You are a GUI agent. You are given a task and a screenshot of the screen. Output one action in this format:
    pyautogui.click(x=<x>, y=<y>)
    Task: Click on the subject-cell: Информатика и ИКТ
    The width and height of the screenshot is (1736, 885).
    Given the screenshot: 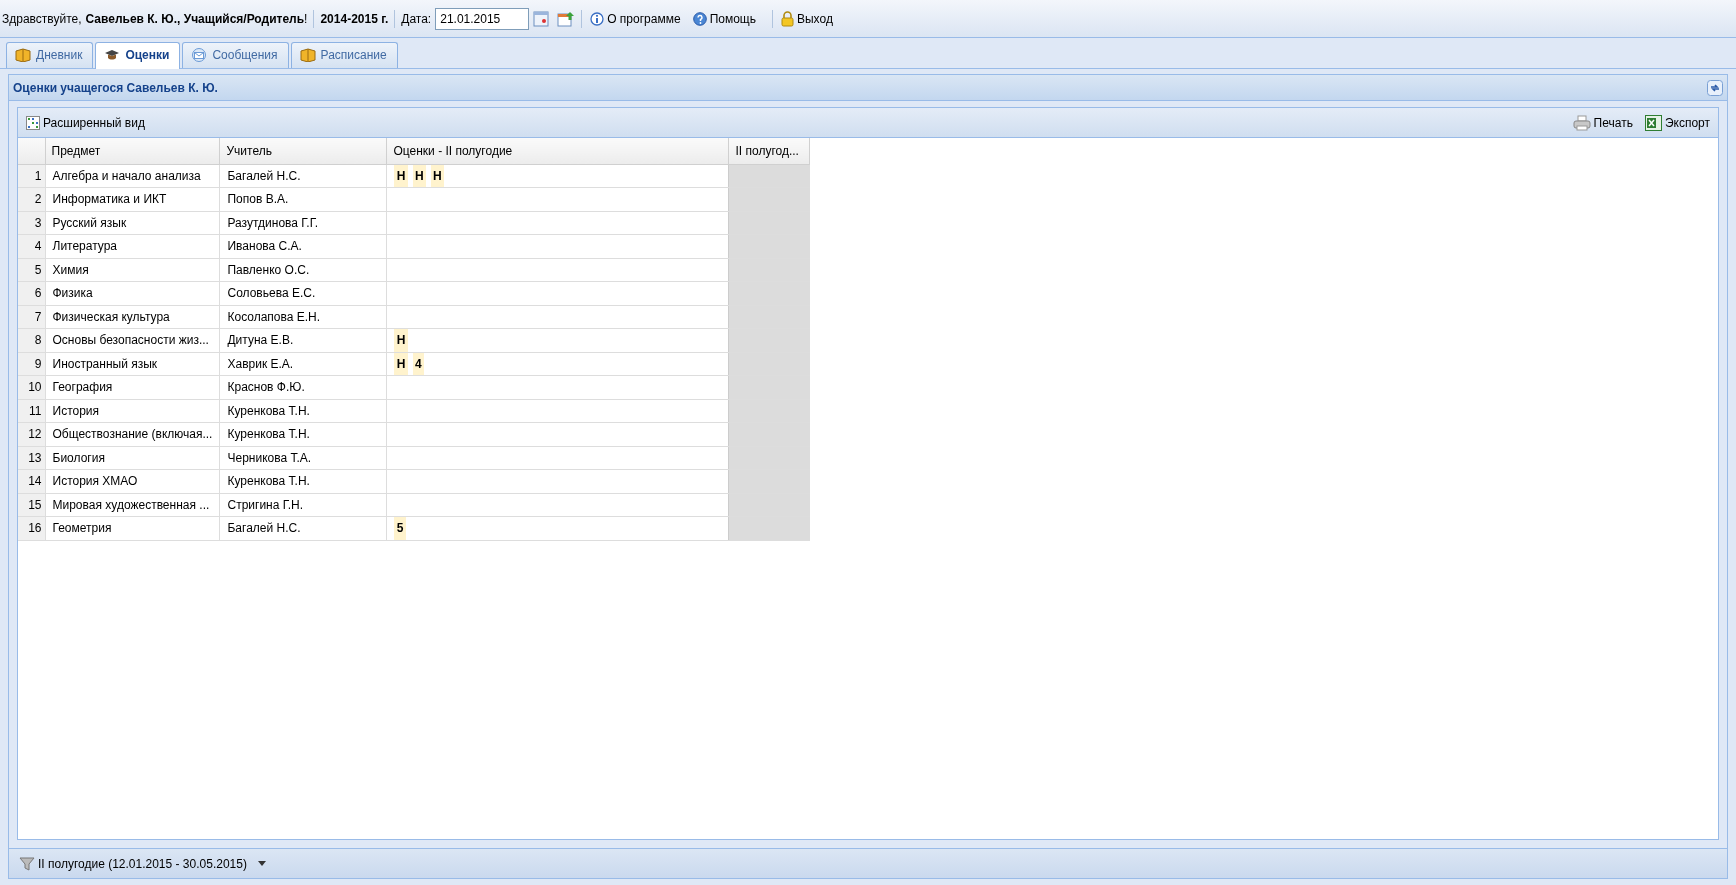 What is the action you would take?
    pyautogui.click(x=132, y=199)
    